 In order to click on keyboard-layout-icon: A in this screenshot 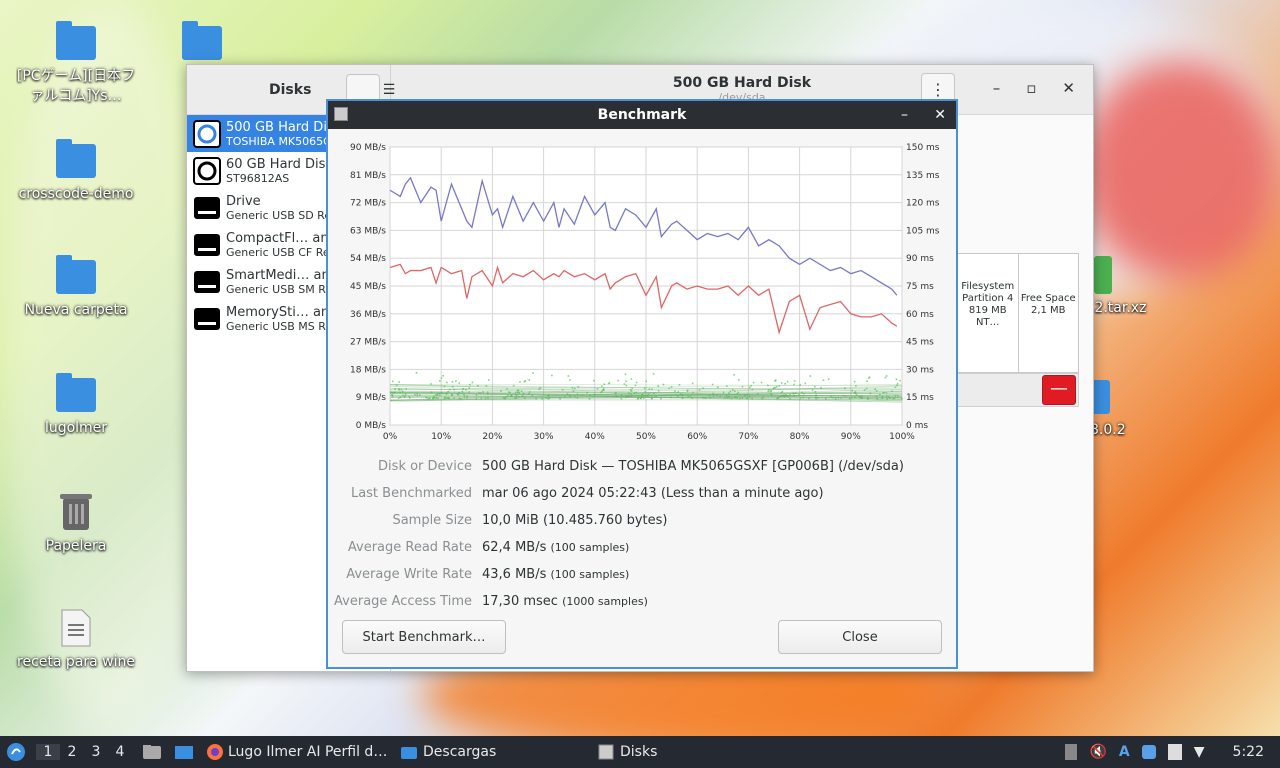, I will do `click(1124, 752)`.